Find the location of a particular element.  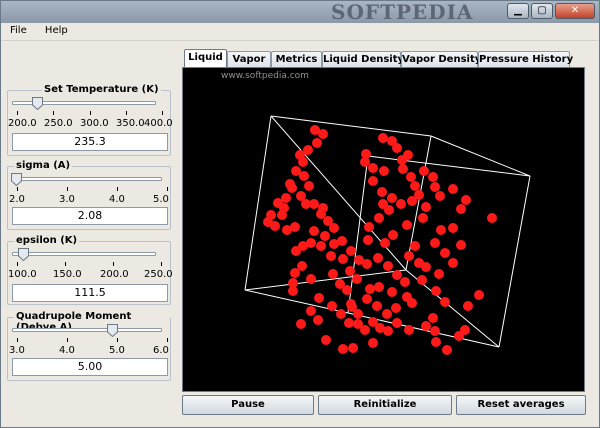

close-button: ✕ is located at coordinates (575, 11).